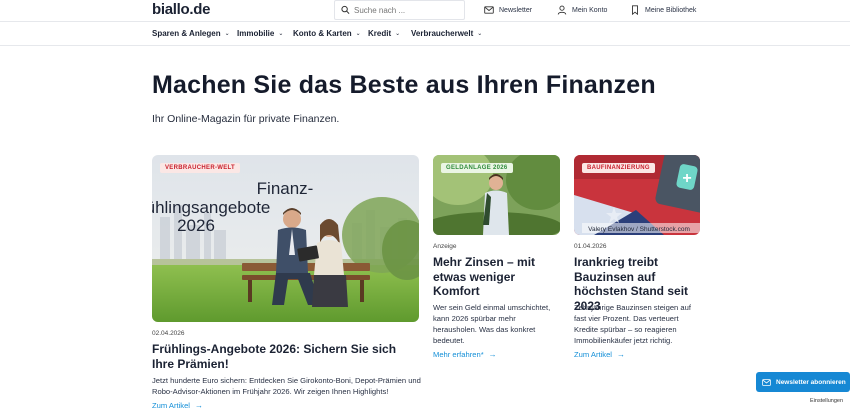 This screenshot has height=410, width=850. I want to click on category-badge: GELDANLAGE 2026, so click(477, 168).